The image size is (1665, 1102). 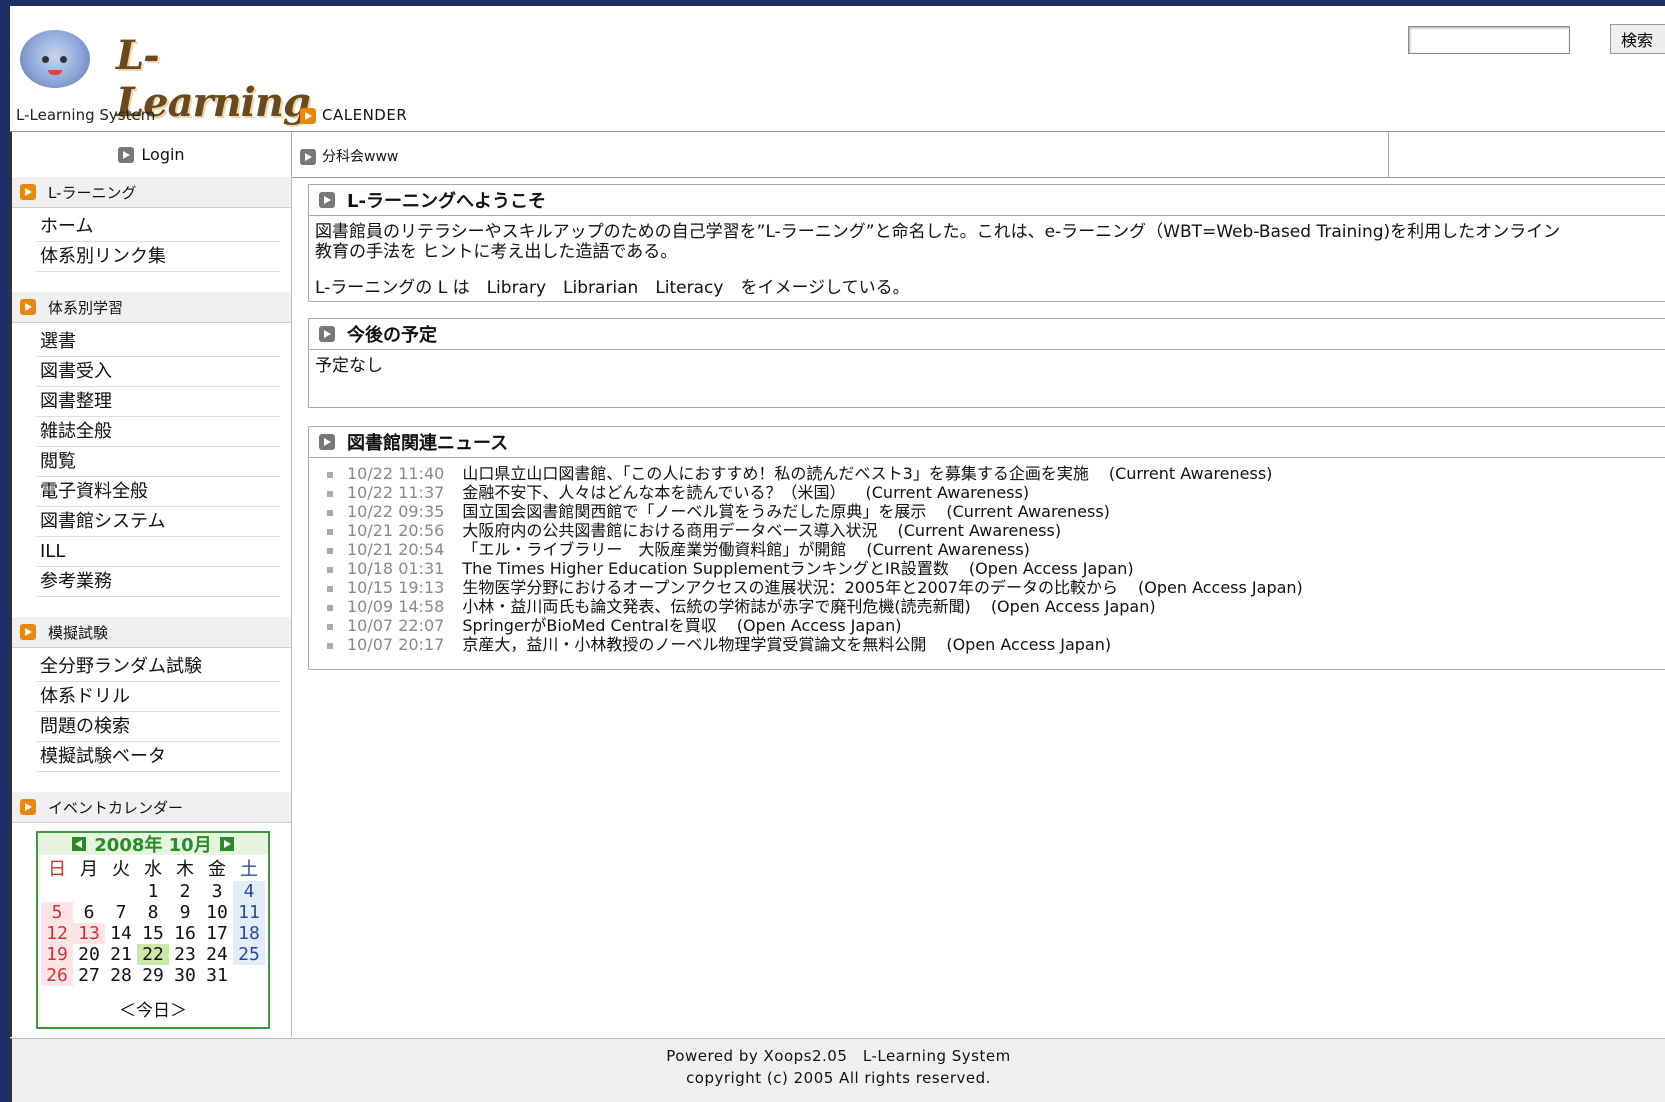 I want to click on news-time: 10/07 22:07, so click(x=396, y=625).